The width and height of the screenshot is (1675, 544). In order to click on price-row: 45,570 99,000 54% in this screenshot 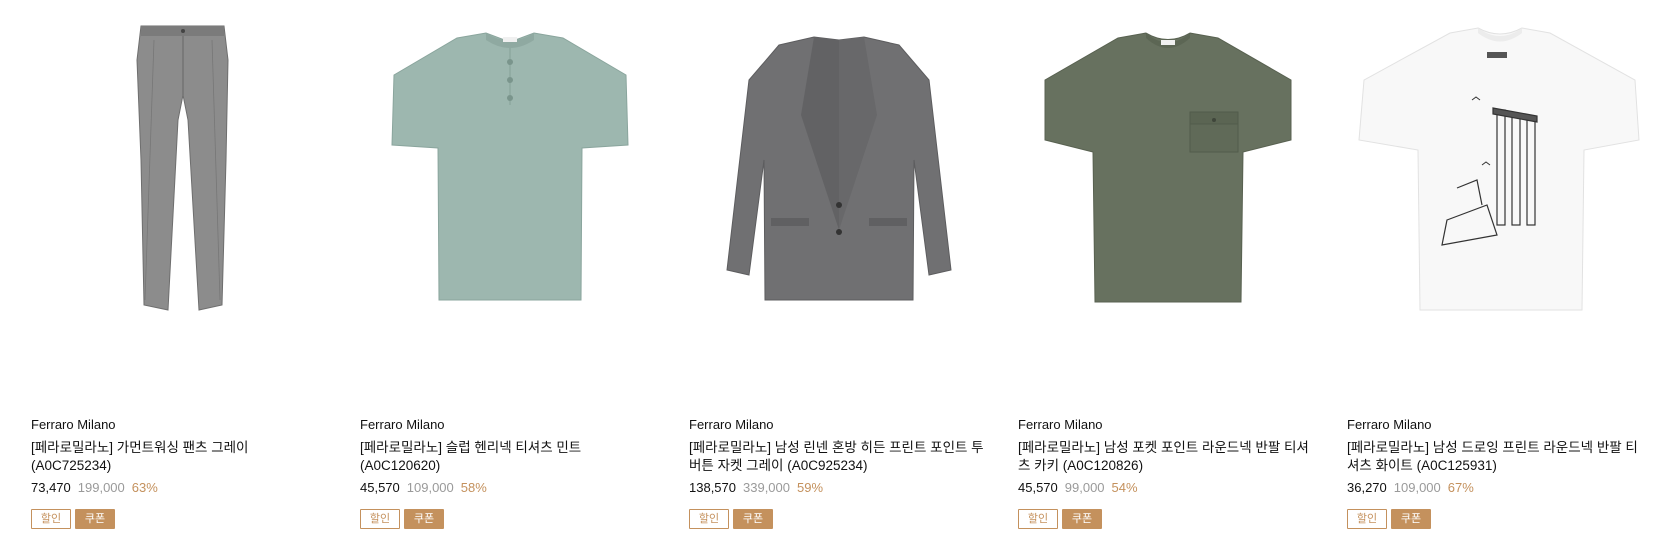, I will do `click(1168, 488)`.